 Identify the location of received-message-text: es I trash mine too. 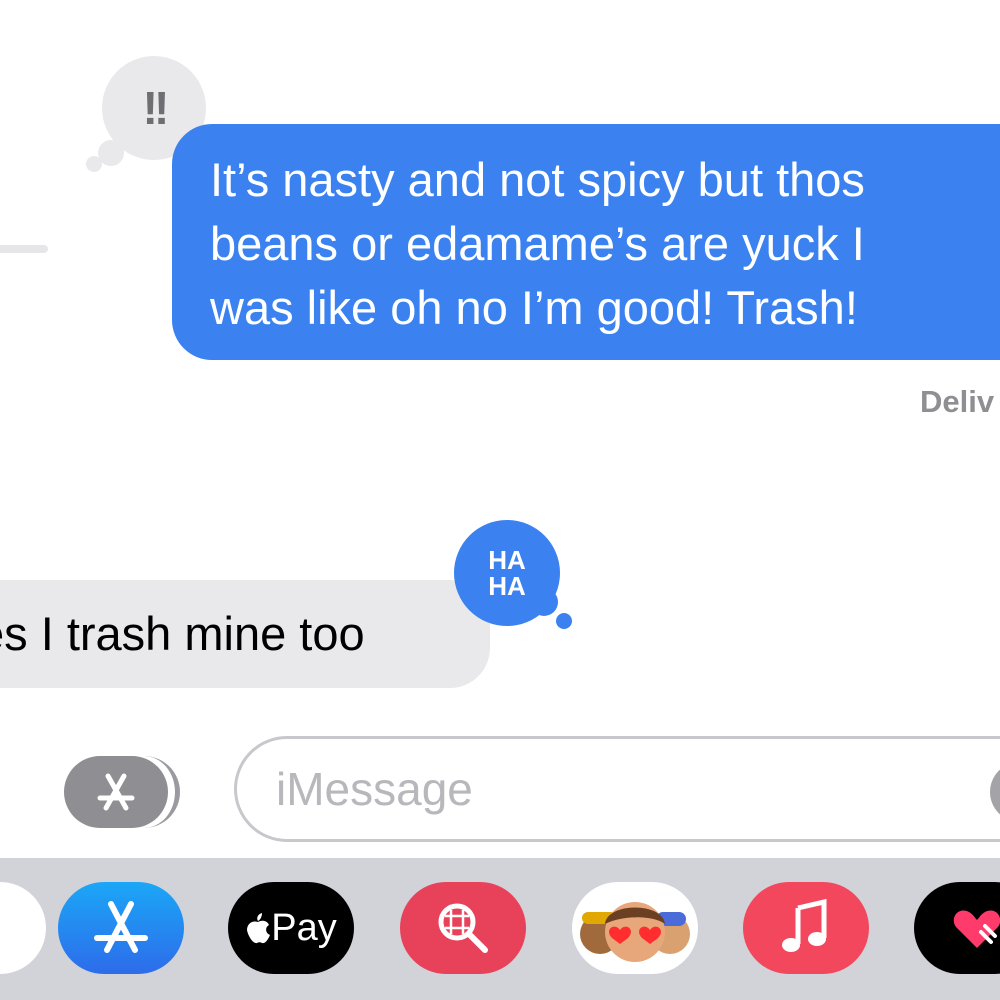
(182, 633).